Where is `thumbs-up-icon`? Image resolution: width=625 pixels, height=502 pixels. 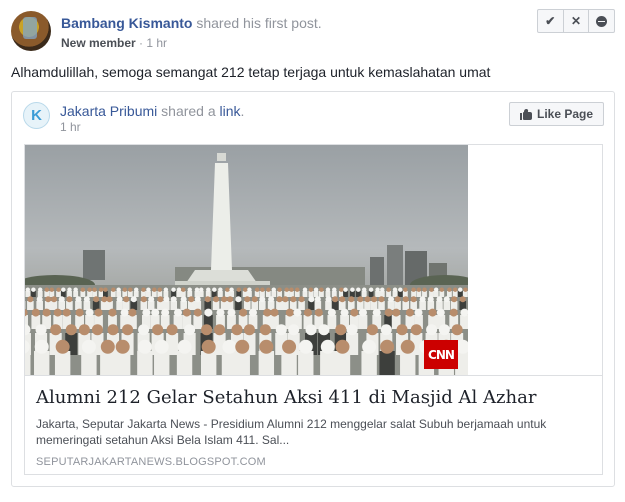
thumbs-up-icon is located at coordinates (525, 114).